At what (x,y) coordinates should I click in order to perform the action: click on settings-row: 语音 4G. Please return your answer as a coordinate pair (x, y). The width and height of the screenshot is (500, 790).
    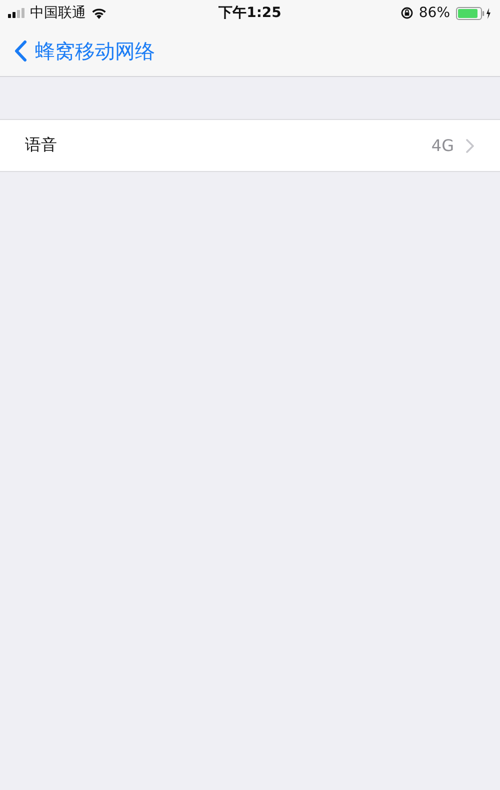
    Looking at the image, I should click on (250, 145).